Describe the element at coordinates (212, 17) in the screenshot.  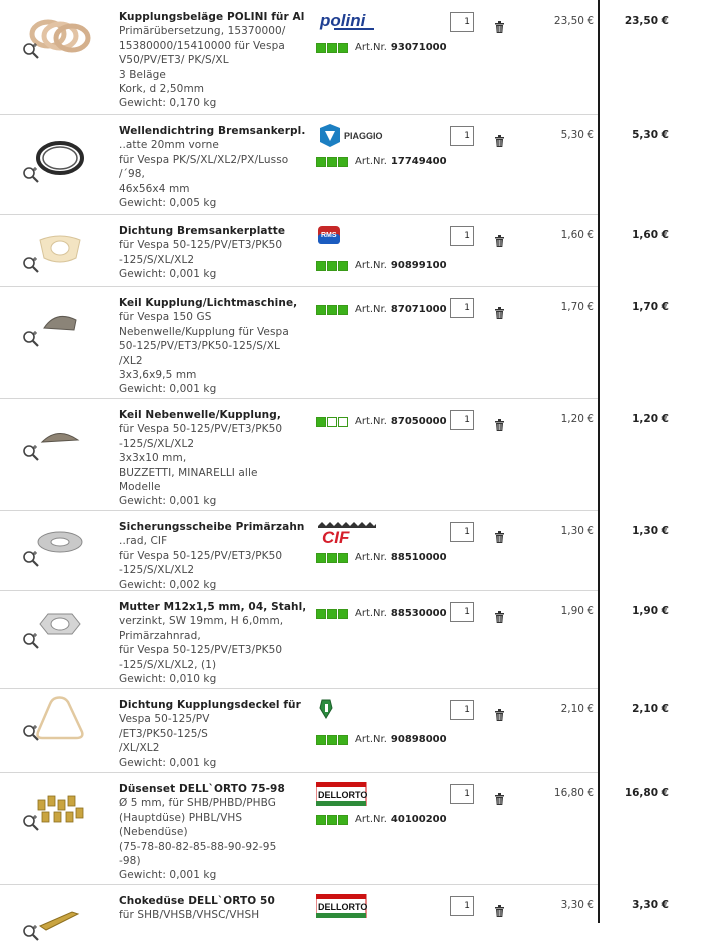
I see `product-title: Kupplungsbeläge POLINI für Alu` at that location.